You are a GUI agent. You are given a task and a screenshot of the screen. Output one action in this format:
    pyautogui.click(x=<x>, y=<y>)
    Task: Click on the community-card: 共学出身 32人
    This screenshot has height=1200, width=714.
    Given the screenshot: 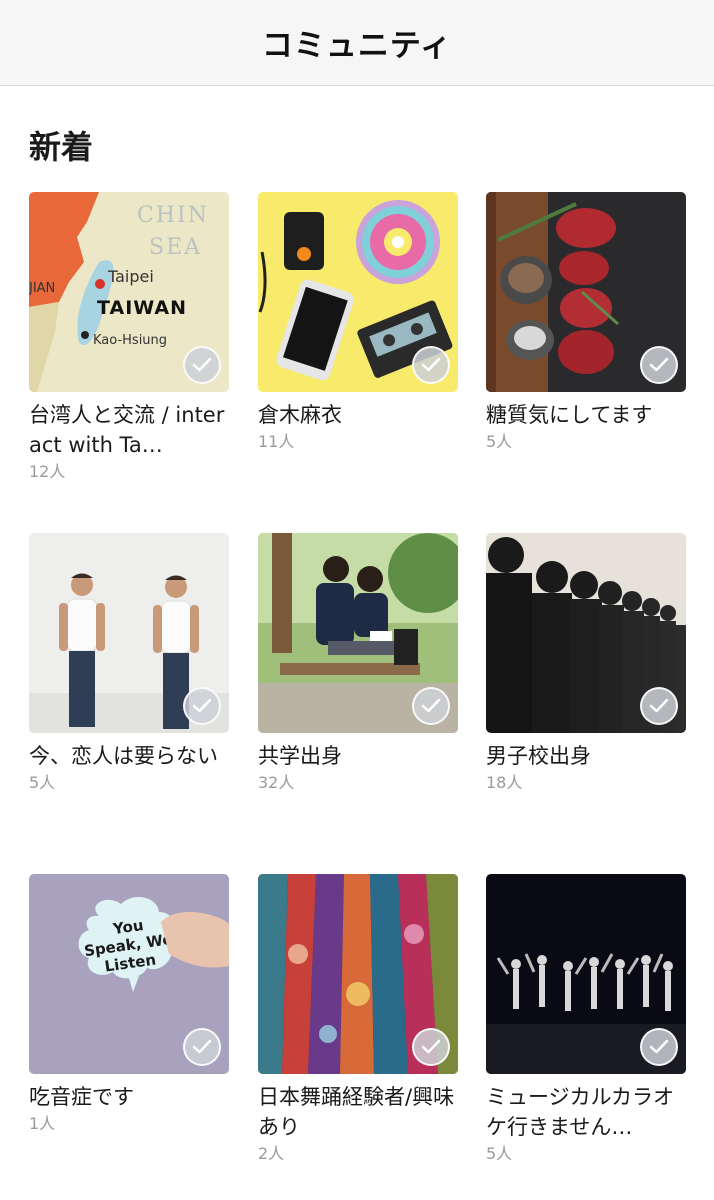 What is the action you would take?
    pyautogui.click(x=358, y=663)
    